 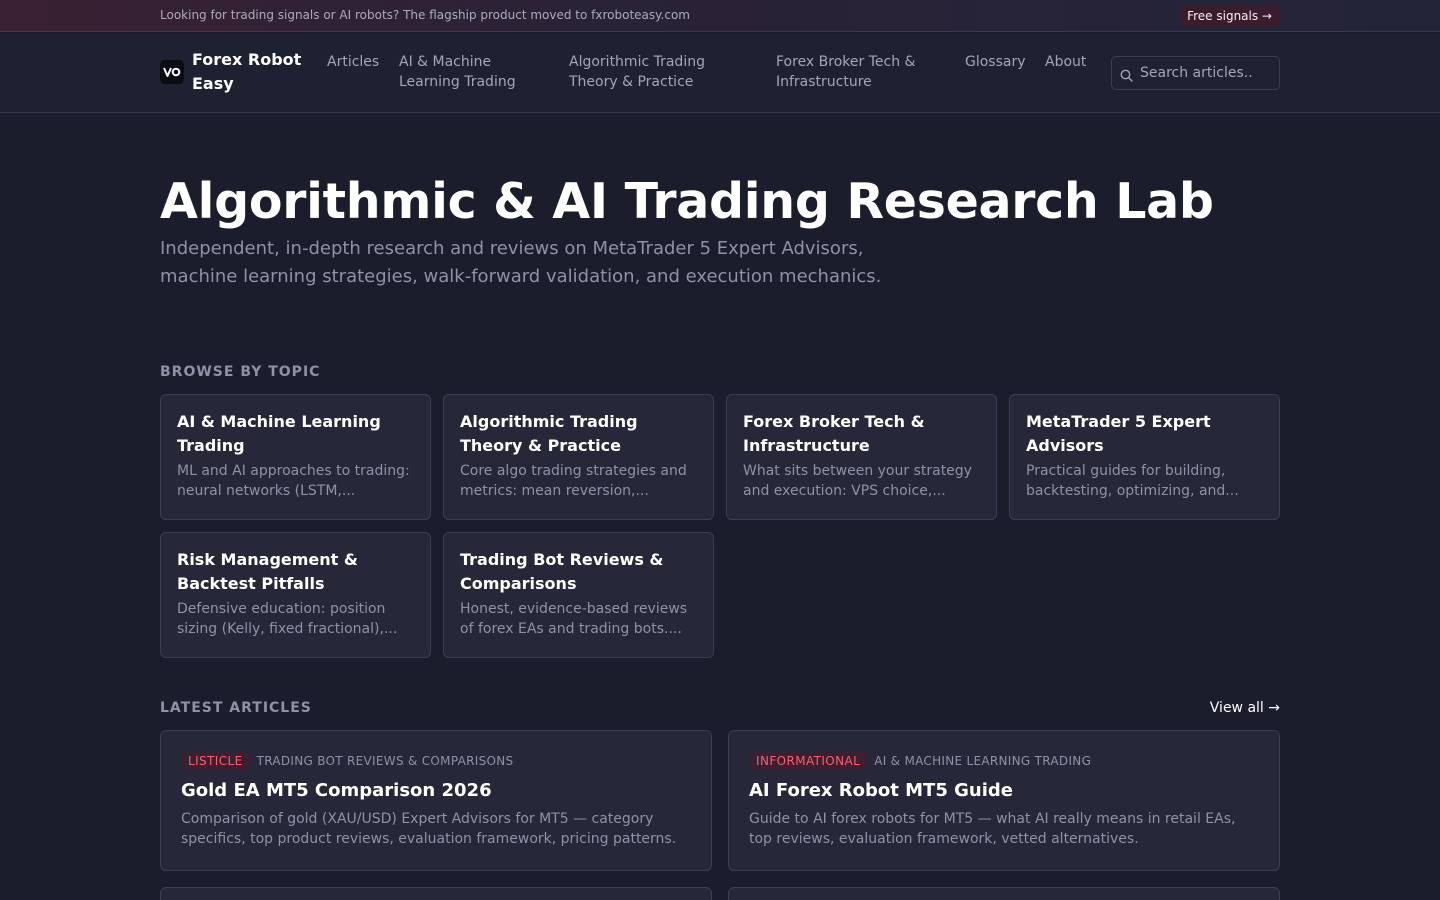 What do you see at coordinates (983, 761) in the screenshot?
I see `article-category: AI & MACHINE LEARNING TRADING` at bounding box center [983, 761].